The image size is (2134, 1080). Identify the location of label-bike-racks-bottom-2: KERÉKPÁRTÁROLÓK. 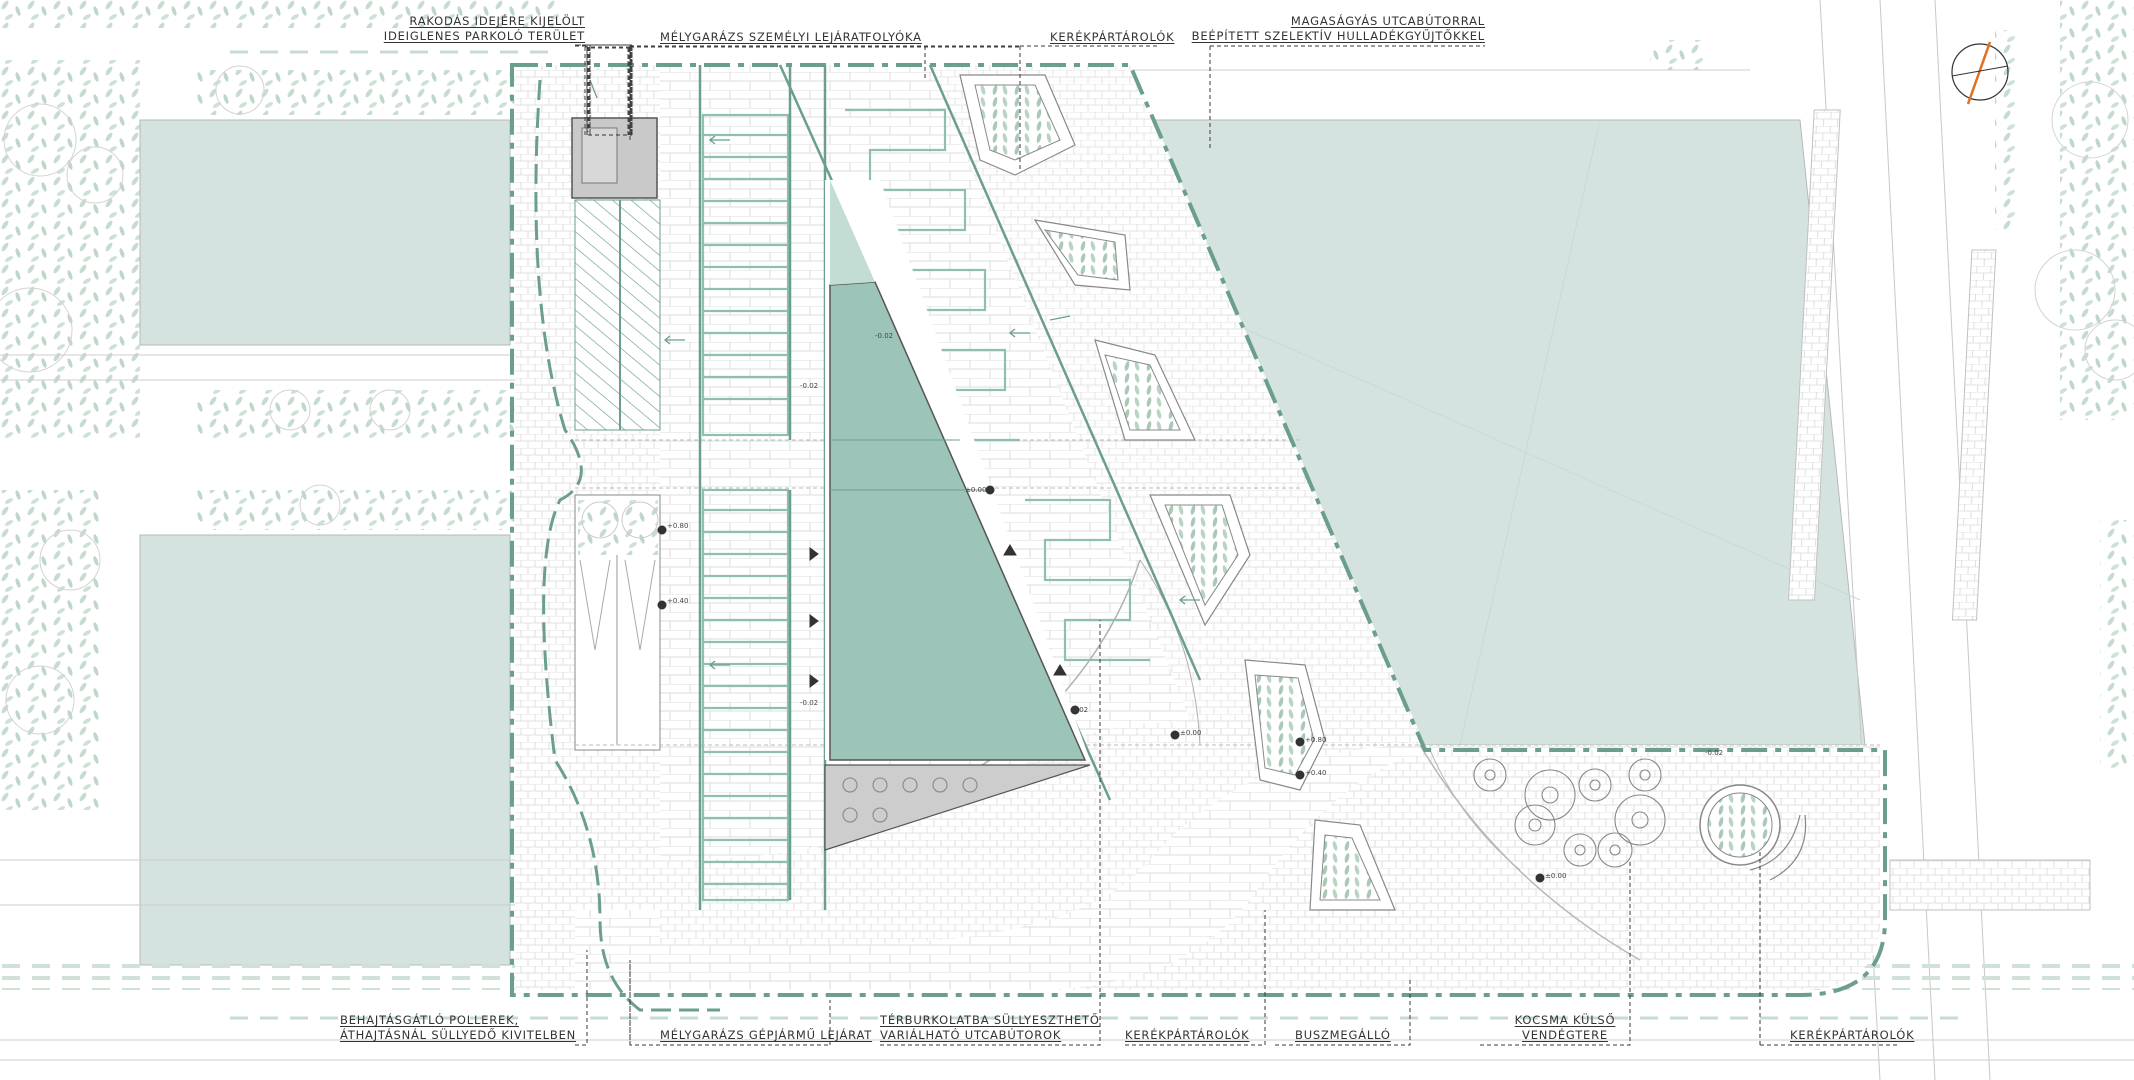
(1852, 1035).